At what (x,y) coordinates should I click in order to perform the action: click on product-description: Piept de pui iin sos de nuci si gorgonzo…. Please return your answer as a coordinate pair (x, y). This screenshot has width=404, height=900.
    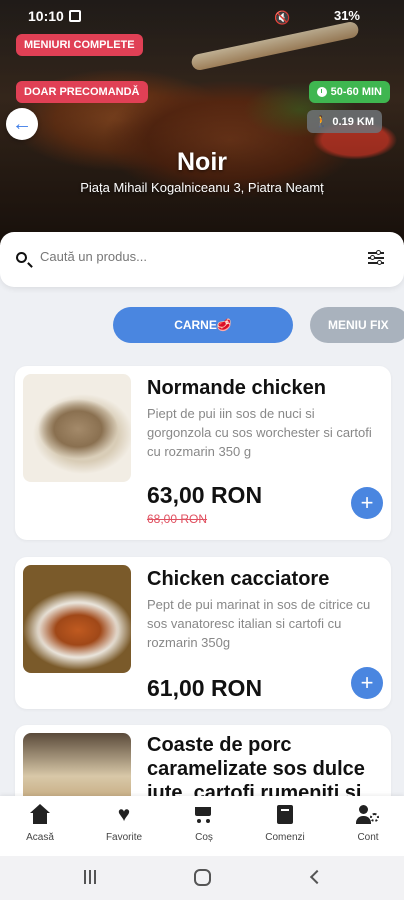
    Looking at the image, I should click on (259, 432).